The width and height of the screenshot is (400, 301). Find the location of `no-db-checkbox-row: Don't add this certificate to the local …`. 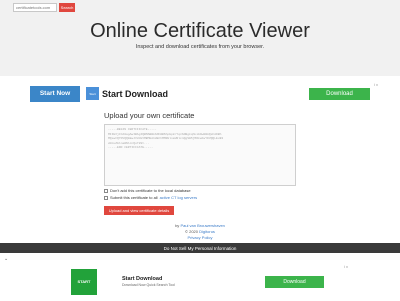

no-db-checkbox-row: Don't add this certificate to the local … is located at coordinates (147, 190).